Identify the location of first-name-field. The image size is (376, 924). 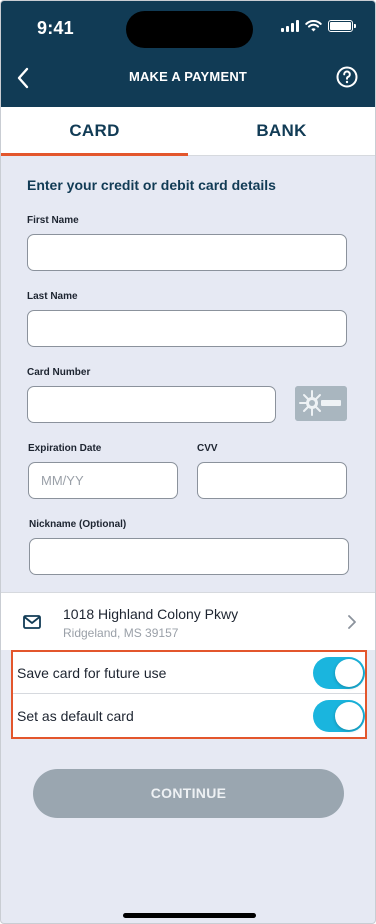
(187, 252).